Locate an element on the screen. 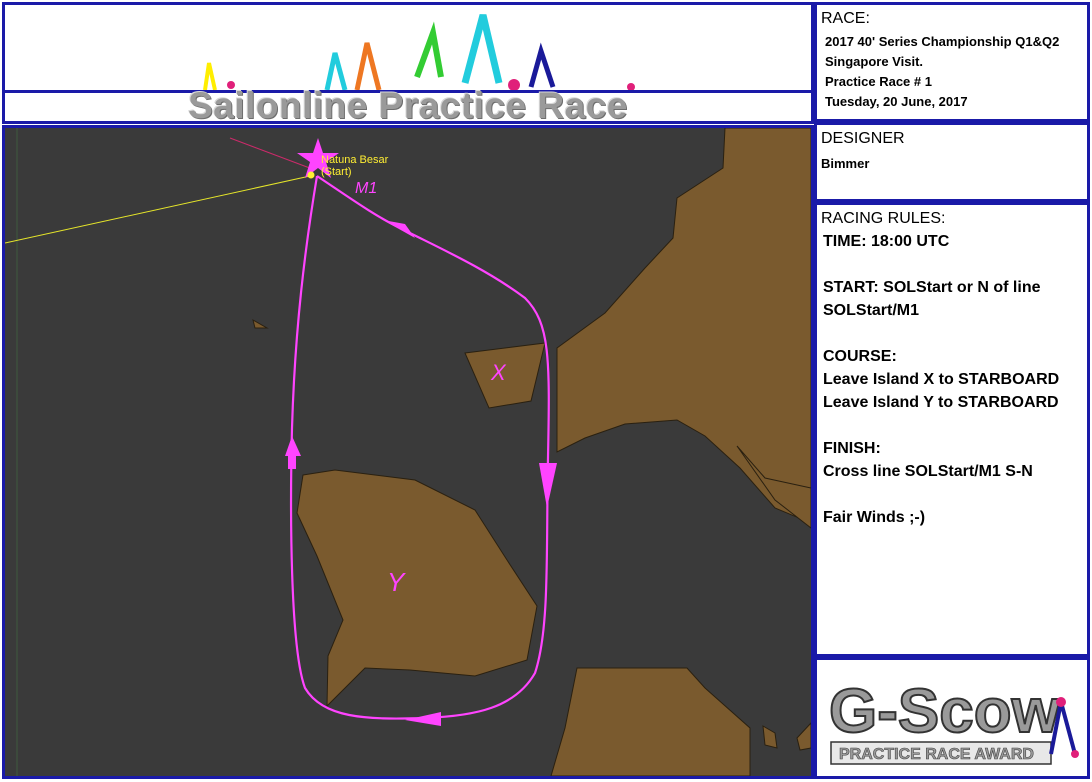 This screenshot has height=782, width=1092. rule-course: Leave Island X to STARBOARD is located at coordinates (941, 379).